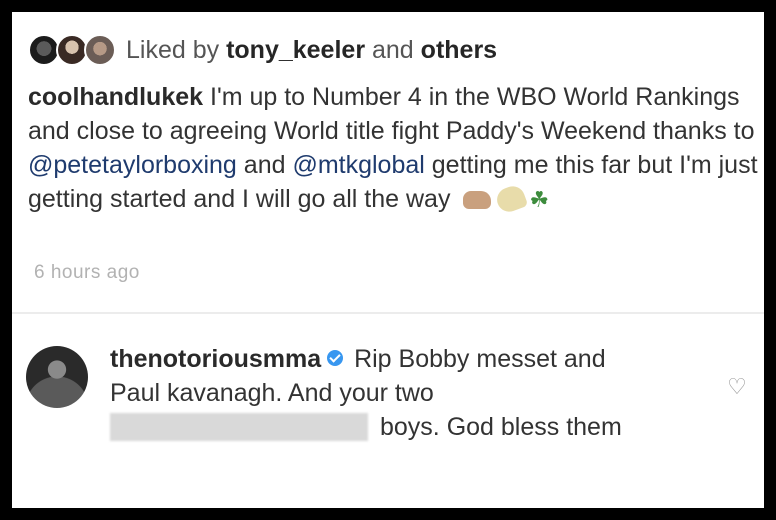 This screenshot has width=776, height=520. Describe the element at coordinates (737, 387) in the screenshot. I see `heart-icon: ♡` at that location.